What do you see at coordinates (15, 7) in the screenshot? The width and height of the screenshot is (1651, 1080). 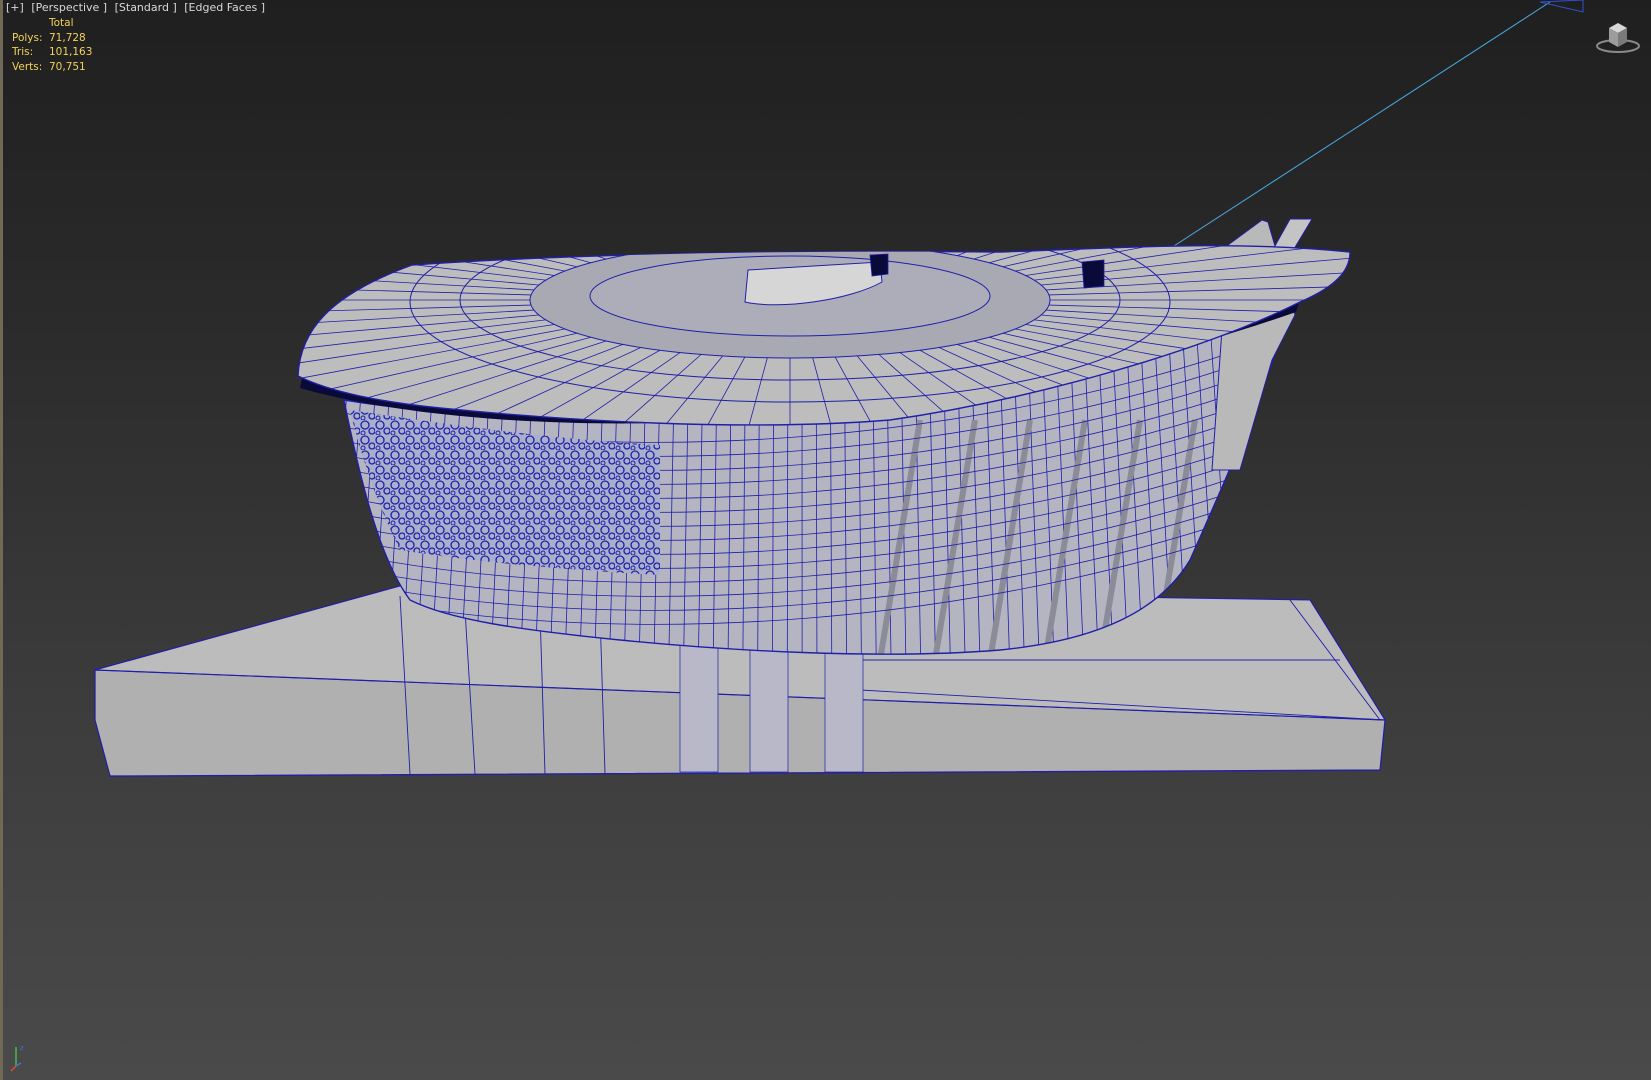 I see `viewport-plus-menu: [+]` at bounding box center [15, 7].